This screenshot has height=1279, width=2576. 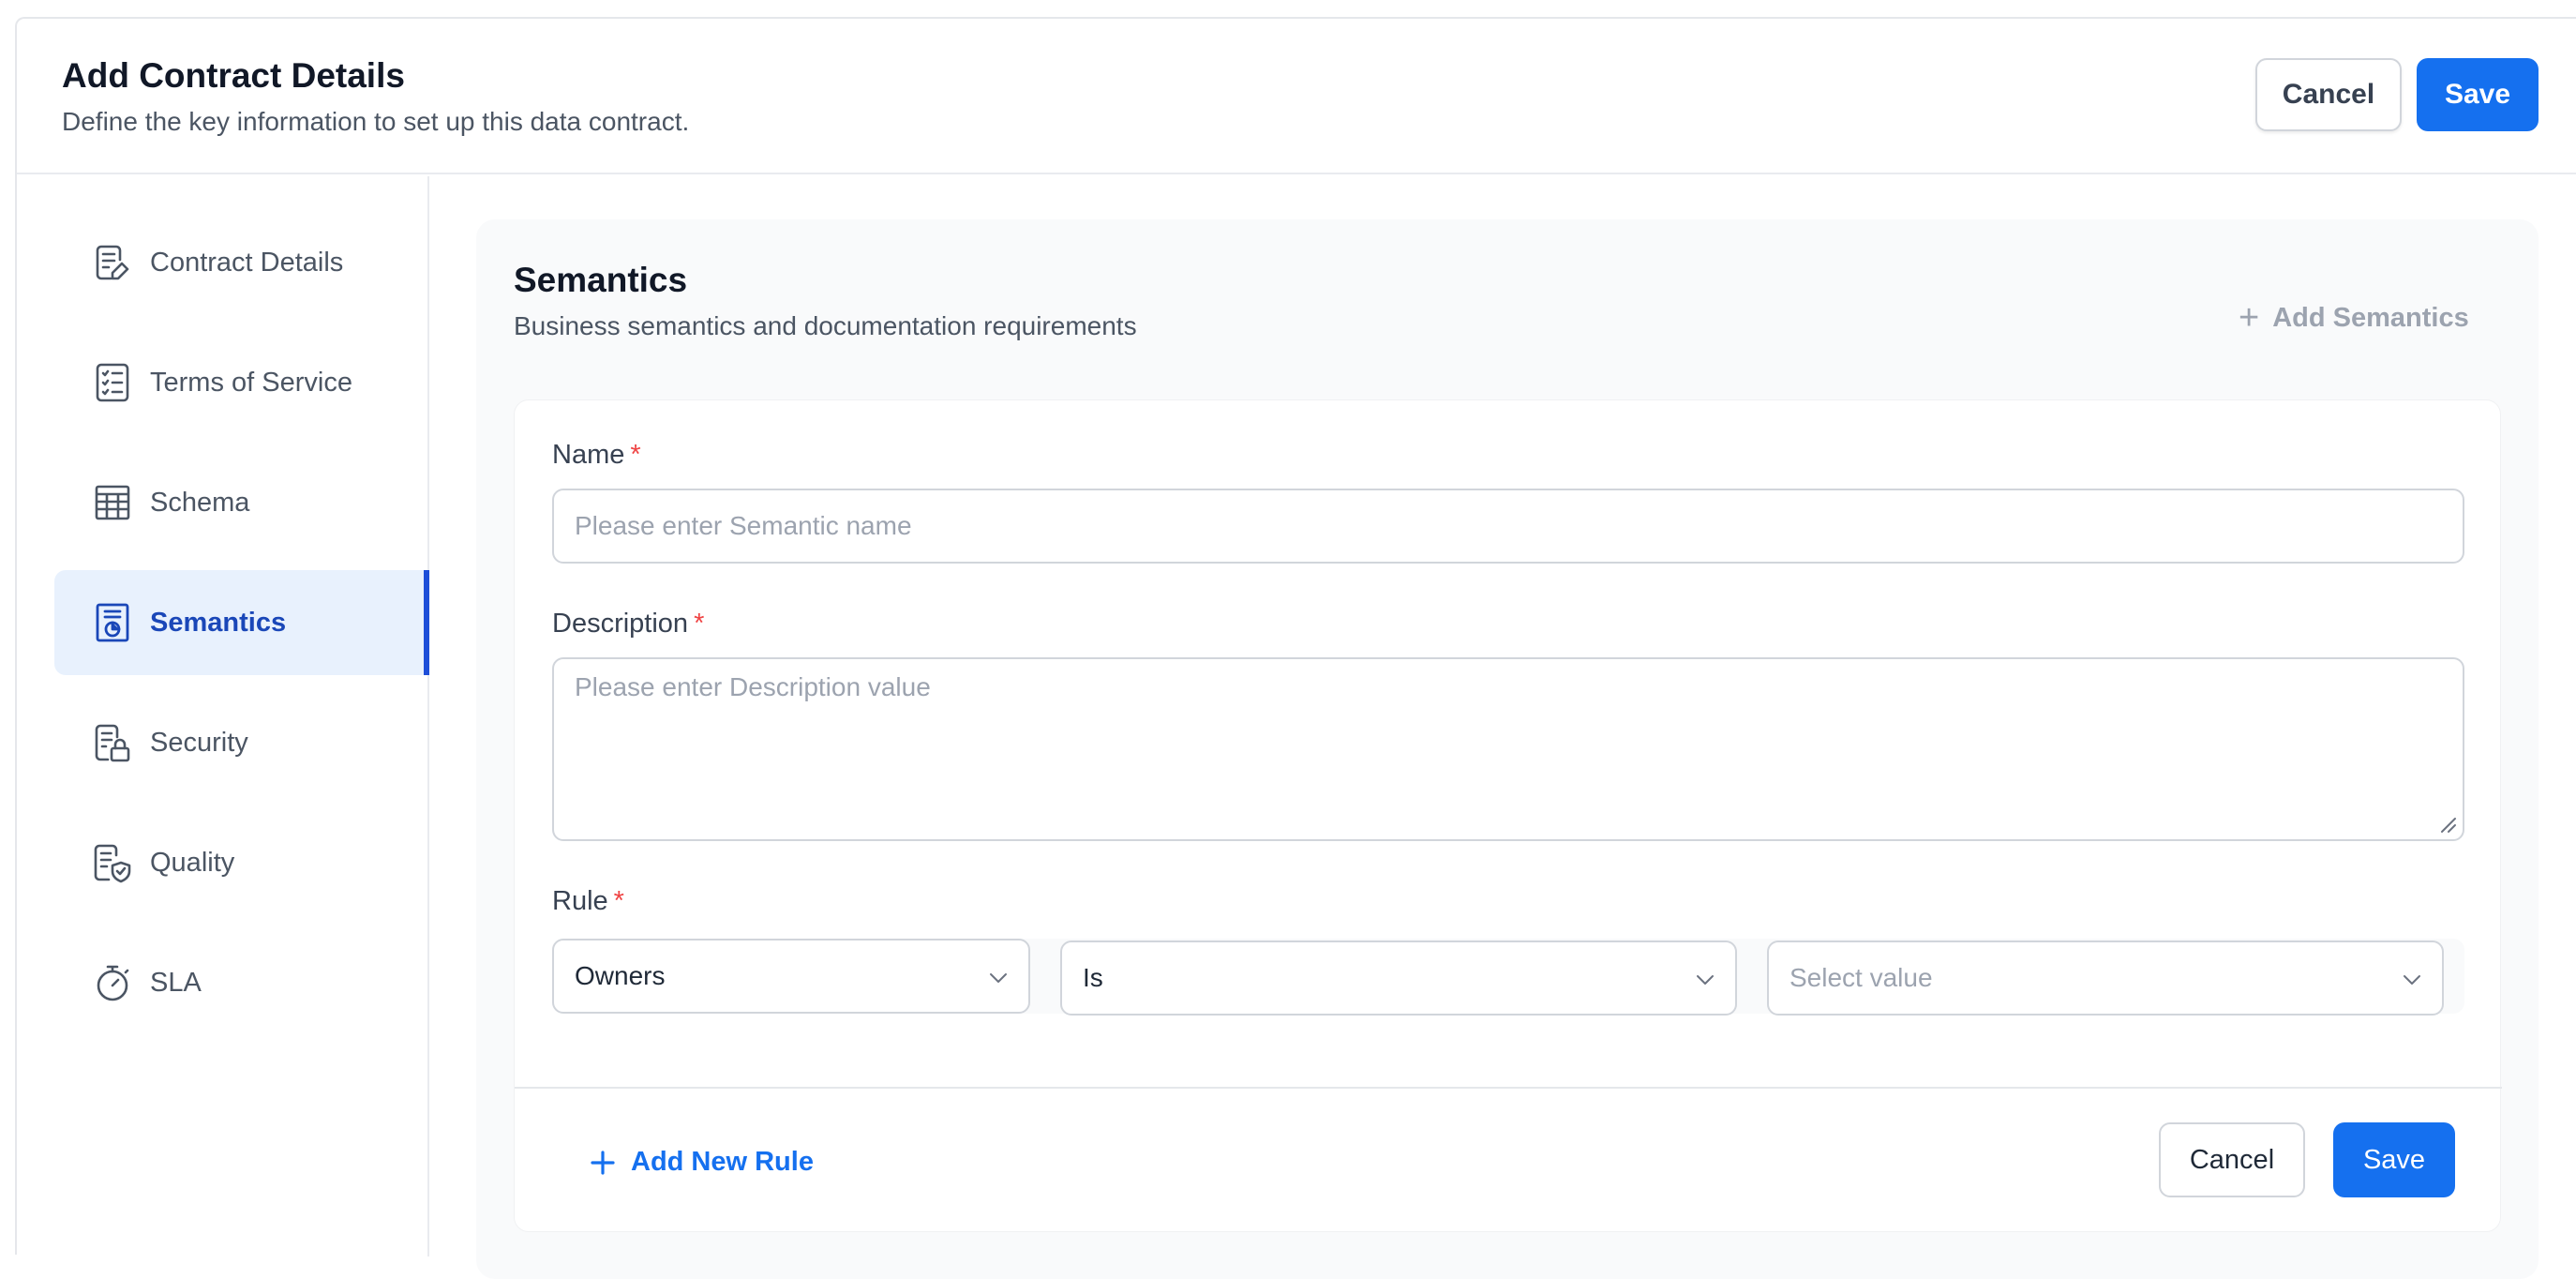 What do you see at coordinates (1399, 978) in the screenshot?
I see `rule-operator-select: Is` at bounding box center [1399, 978].